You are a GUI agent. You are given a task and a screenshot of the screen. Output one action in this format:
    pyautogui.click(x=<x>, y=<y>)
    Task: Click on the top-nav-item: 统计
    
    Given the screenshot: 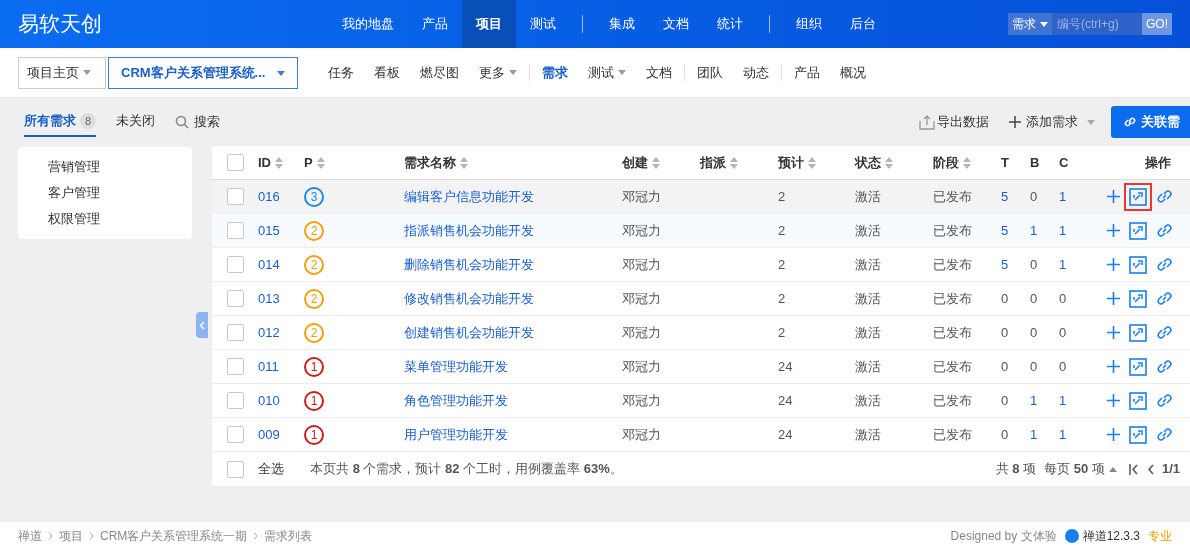 What is the action you would take?
    pyautogui.click(x=730, y=24)
    